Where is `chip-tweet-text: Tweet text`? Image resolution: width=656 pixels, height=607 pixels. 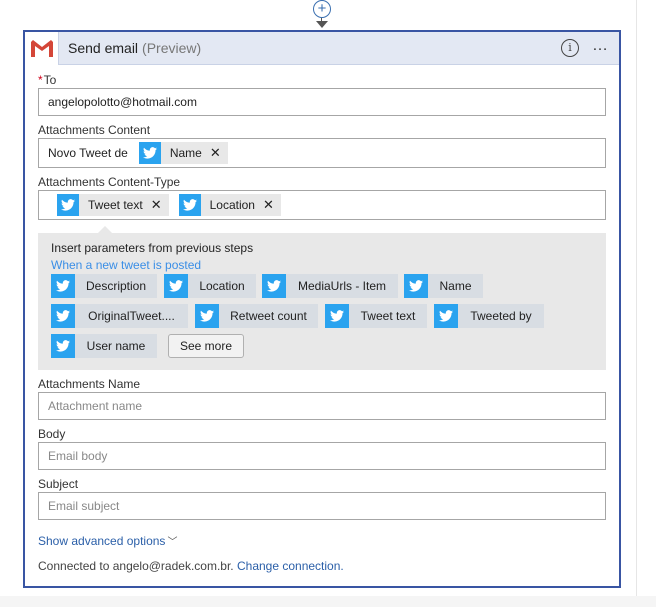
chip-tweet-text: Tweet text is located at coordinates (376, 316).